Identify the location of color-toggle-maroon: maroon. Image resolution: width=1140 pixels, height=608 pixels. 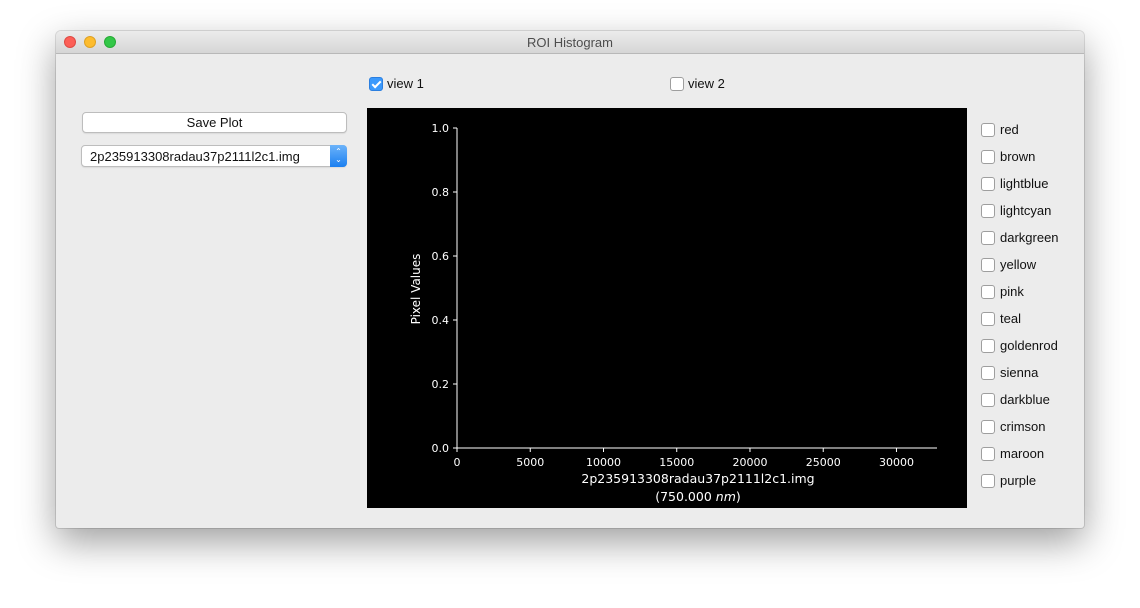
(1020, 453).